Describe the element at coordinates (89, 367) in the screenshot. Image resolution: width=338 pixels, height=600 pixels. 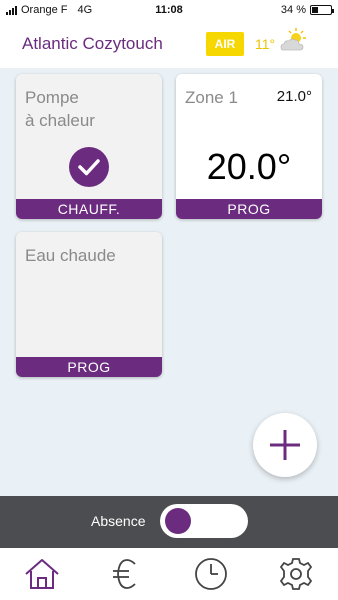
I see `hot-water-prog-button: PROG` at that location.